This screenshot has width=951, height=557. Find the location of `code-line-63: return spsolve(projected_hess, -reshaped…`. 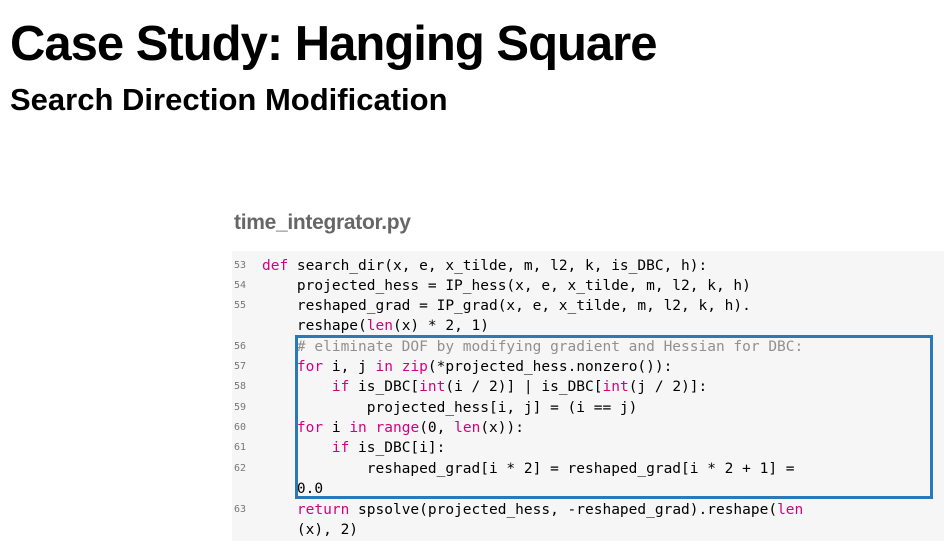

code-line-63: return spsolve(projected_hess, -reshaped… is located at coordinates (532, 510).